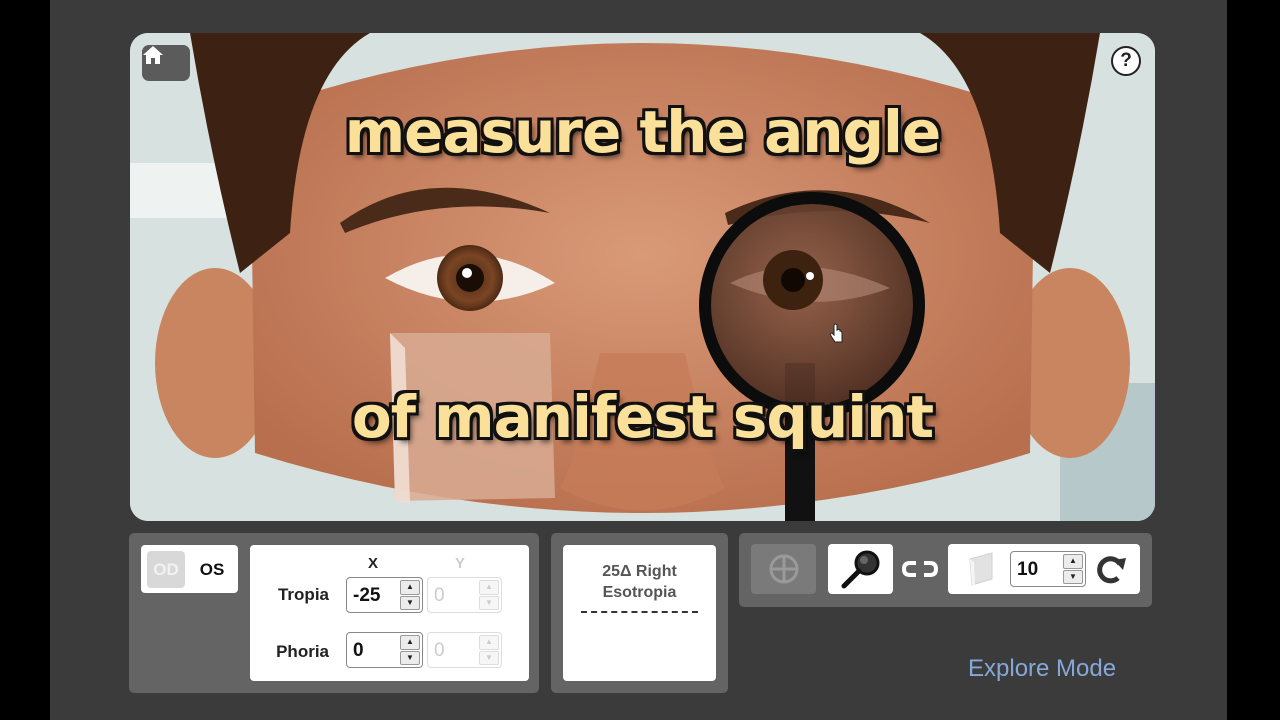 The image size is (1280, 720). I want to click on phoria-x-up-icon: ▲, so click(410, 642).